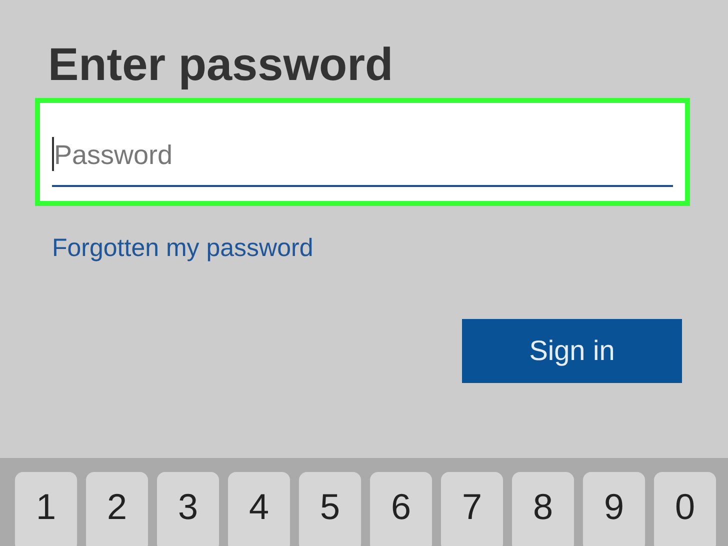 This screenshot has width=728, height=546. I want to click on keyboard-key: 5, so click(330, 509).